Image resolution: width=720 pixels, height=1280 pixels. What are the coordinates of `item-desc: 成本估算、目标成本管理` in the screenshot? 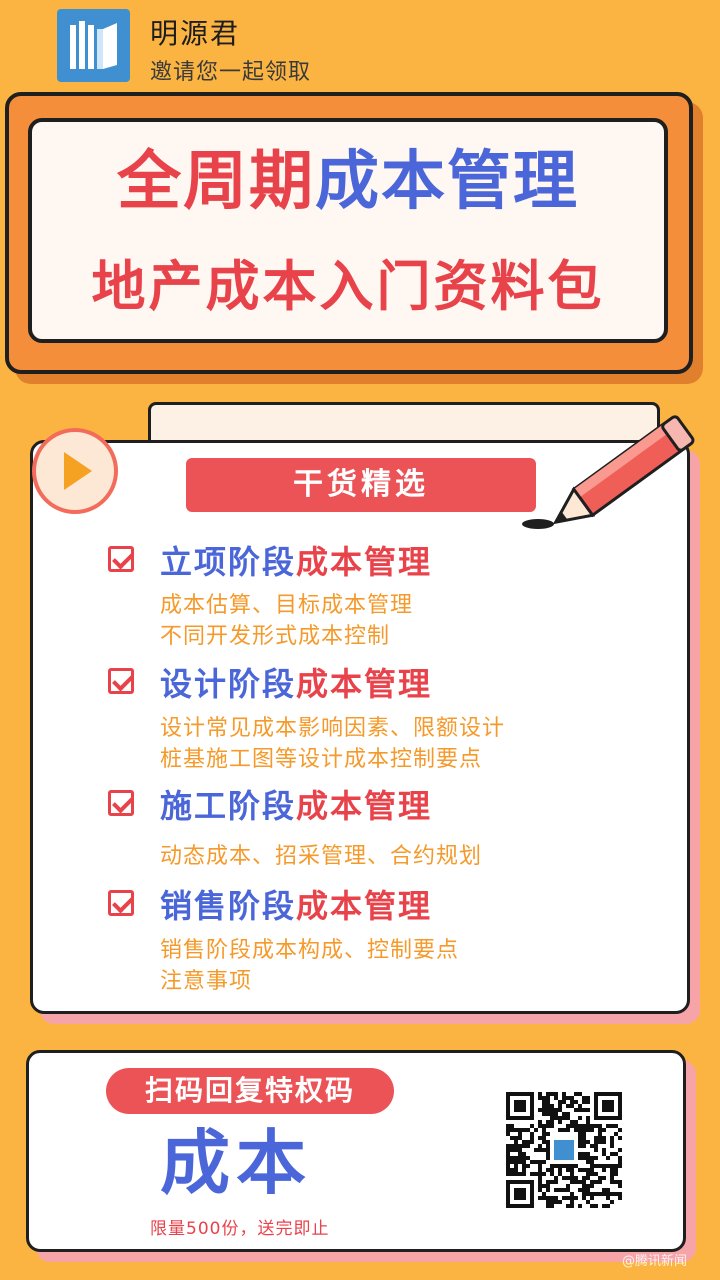 It's located at (287, 605).